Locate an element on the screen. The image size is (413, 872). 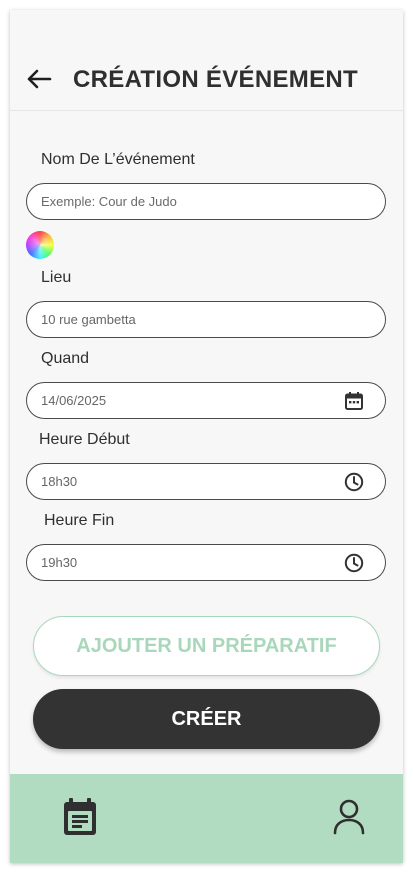
start-time-label: Heure Début is located at coordinates (84, 439).